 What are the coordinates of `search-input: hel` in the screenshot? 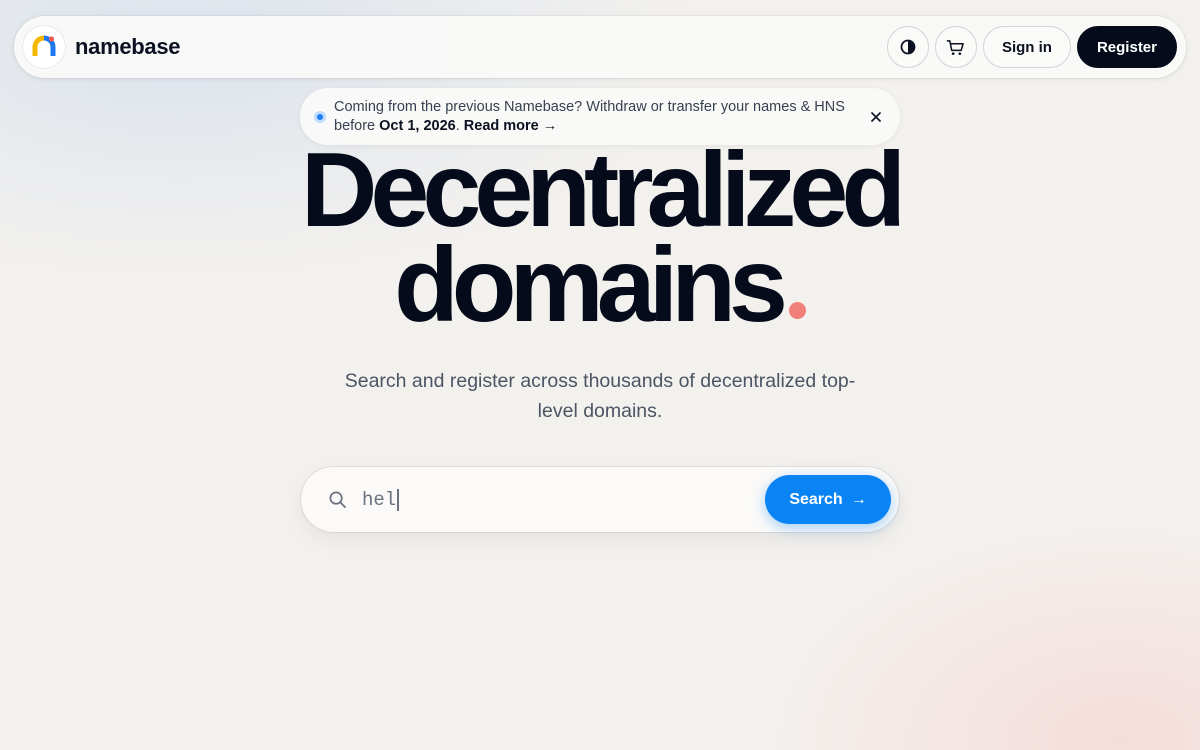 It's located at (380, 499).